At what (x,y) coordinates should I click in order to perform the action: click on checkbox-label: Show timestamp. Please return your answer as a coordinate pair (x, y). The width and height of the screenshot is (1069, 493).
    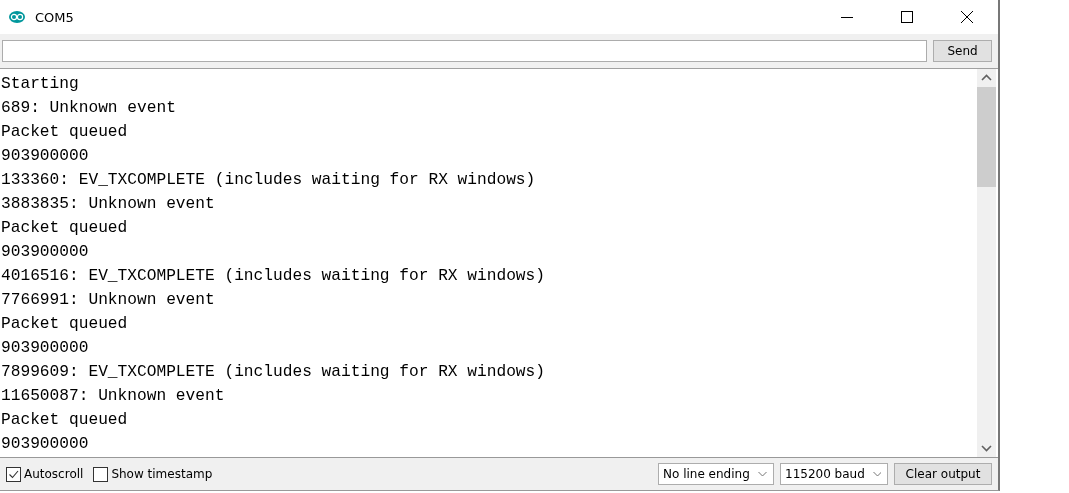
    Looking at the image, I should click on (162, 474).